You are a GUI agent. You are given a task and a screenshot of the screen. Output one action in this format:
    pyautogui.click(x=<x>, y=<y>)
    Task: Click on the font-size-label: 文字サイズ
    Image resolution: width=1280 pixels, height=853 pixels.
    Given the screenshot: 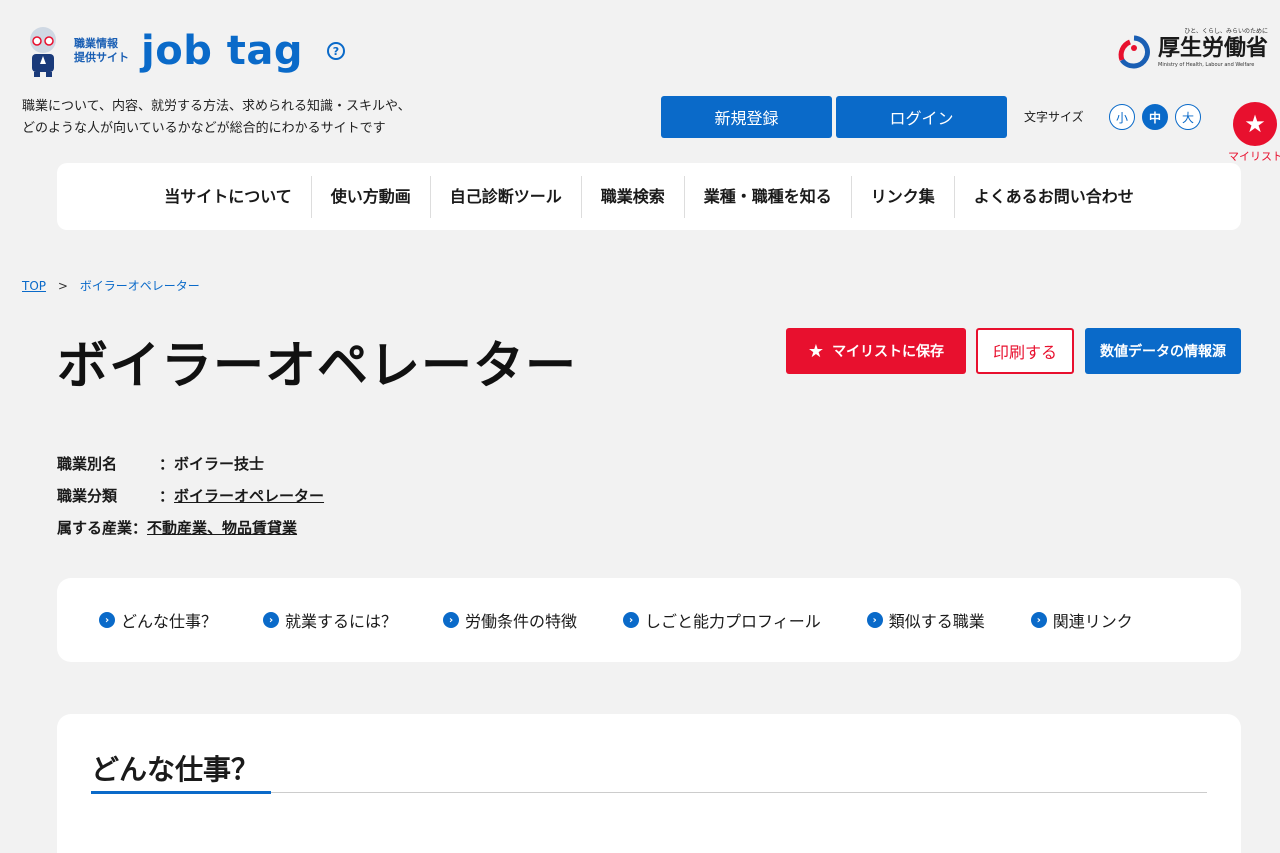 What is the action you would take?
    pyautogui.click(x=1054, y=117)
    